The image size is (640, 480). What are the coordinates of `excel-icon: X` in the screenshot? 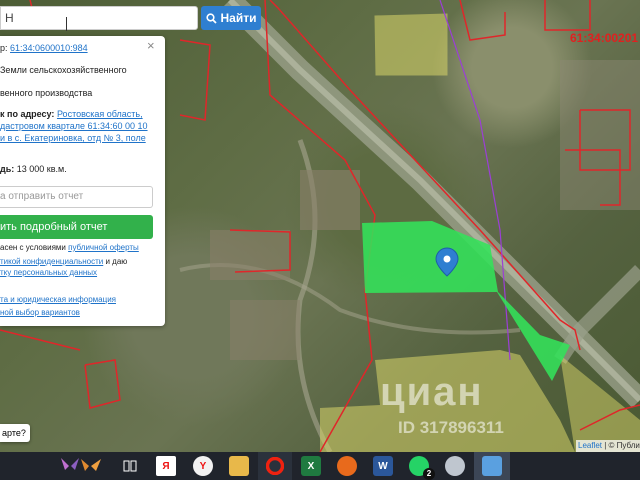 It's located at (311, 466).